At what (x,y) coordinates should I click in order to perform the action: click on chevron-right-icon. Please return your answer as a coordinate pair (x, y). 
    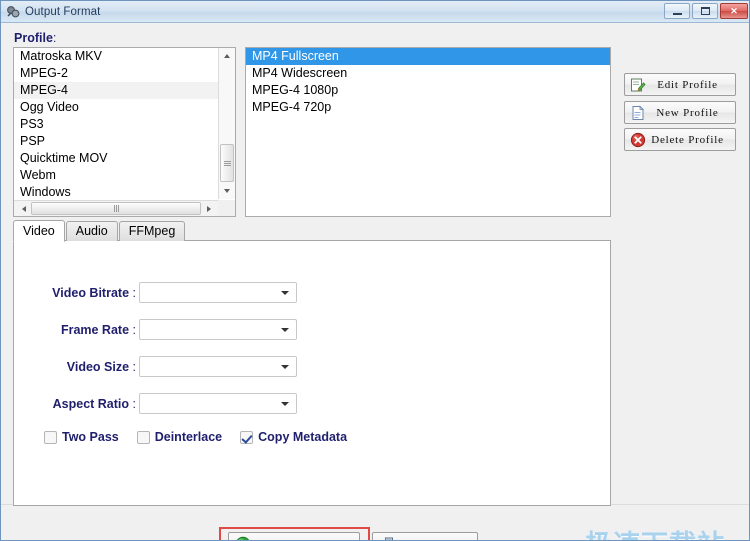
    Looking at the image, I should click on (210, 208).